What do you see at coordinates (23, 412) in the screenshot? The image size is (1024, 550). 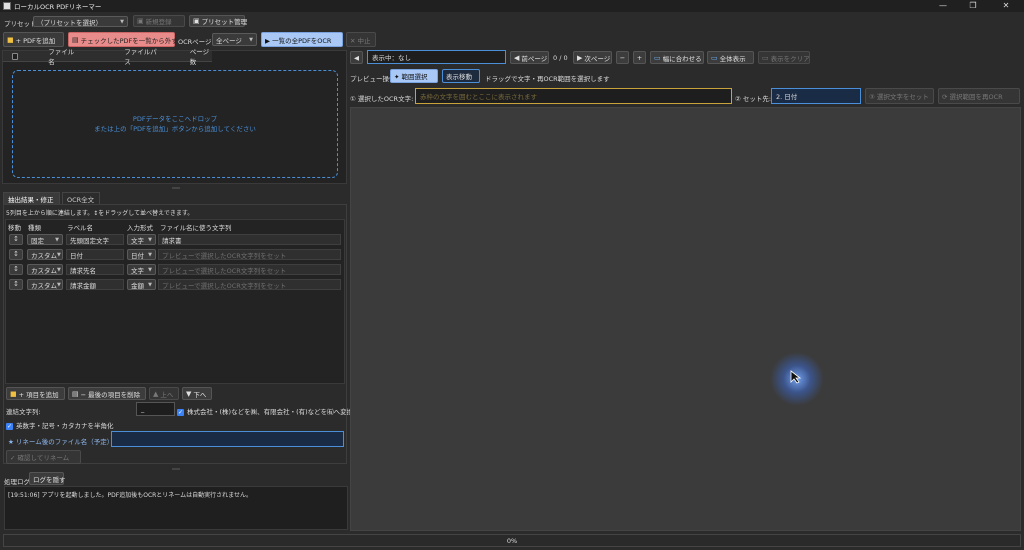 I see `joiner-label: 連結文字列:` at bounding box center [23, 412].